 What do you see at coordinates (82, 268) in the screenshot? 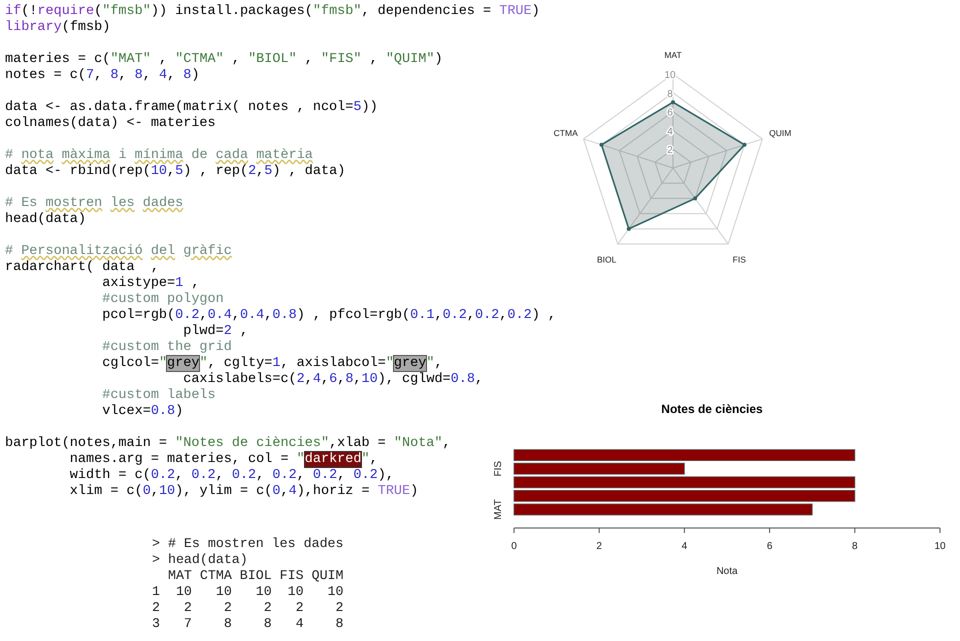
I see `code-line: radarchart( data ,` at bounding box center [82, 268].